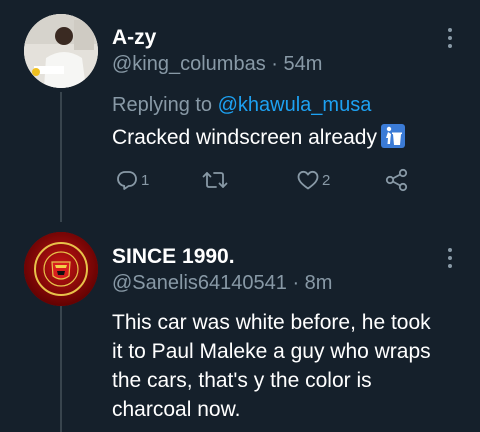  I want to click on manchester-united-crest-icon, so click(61, 269).